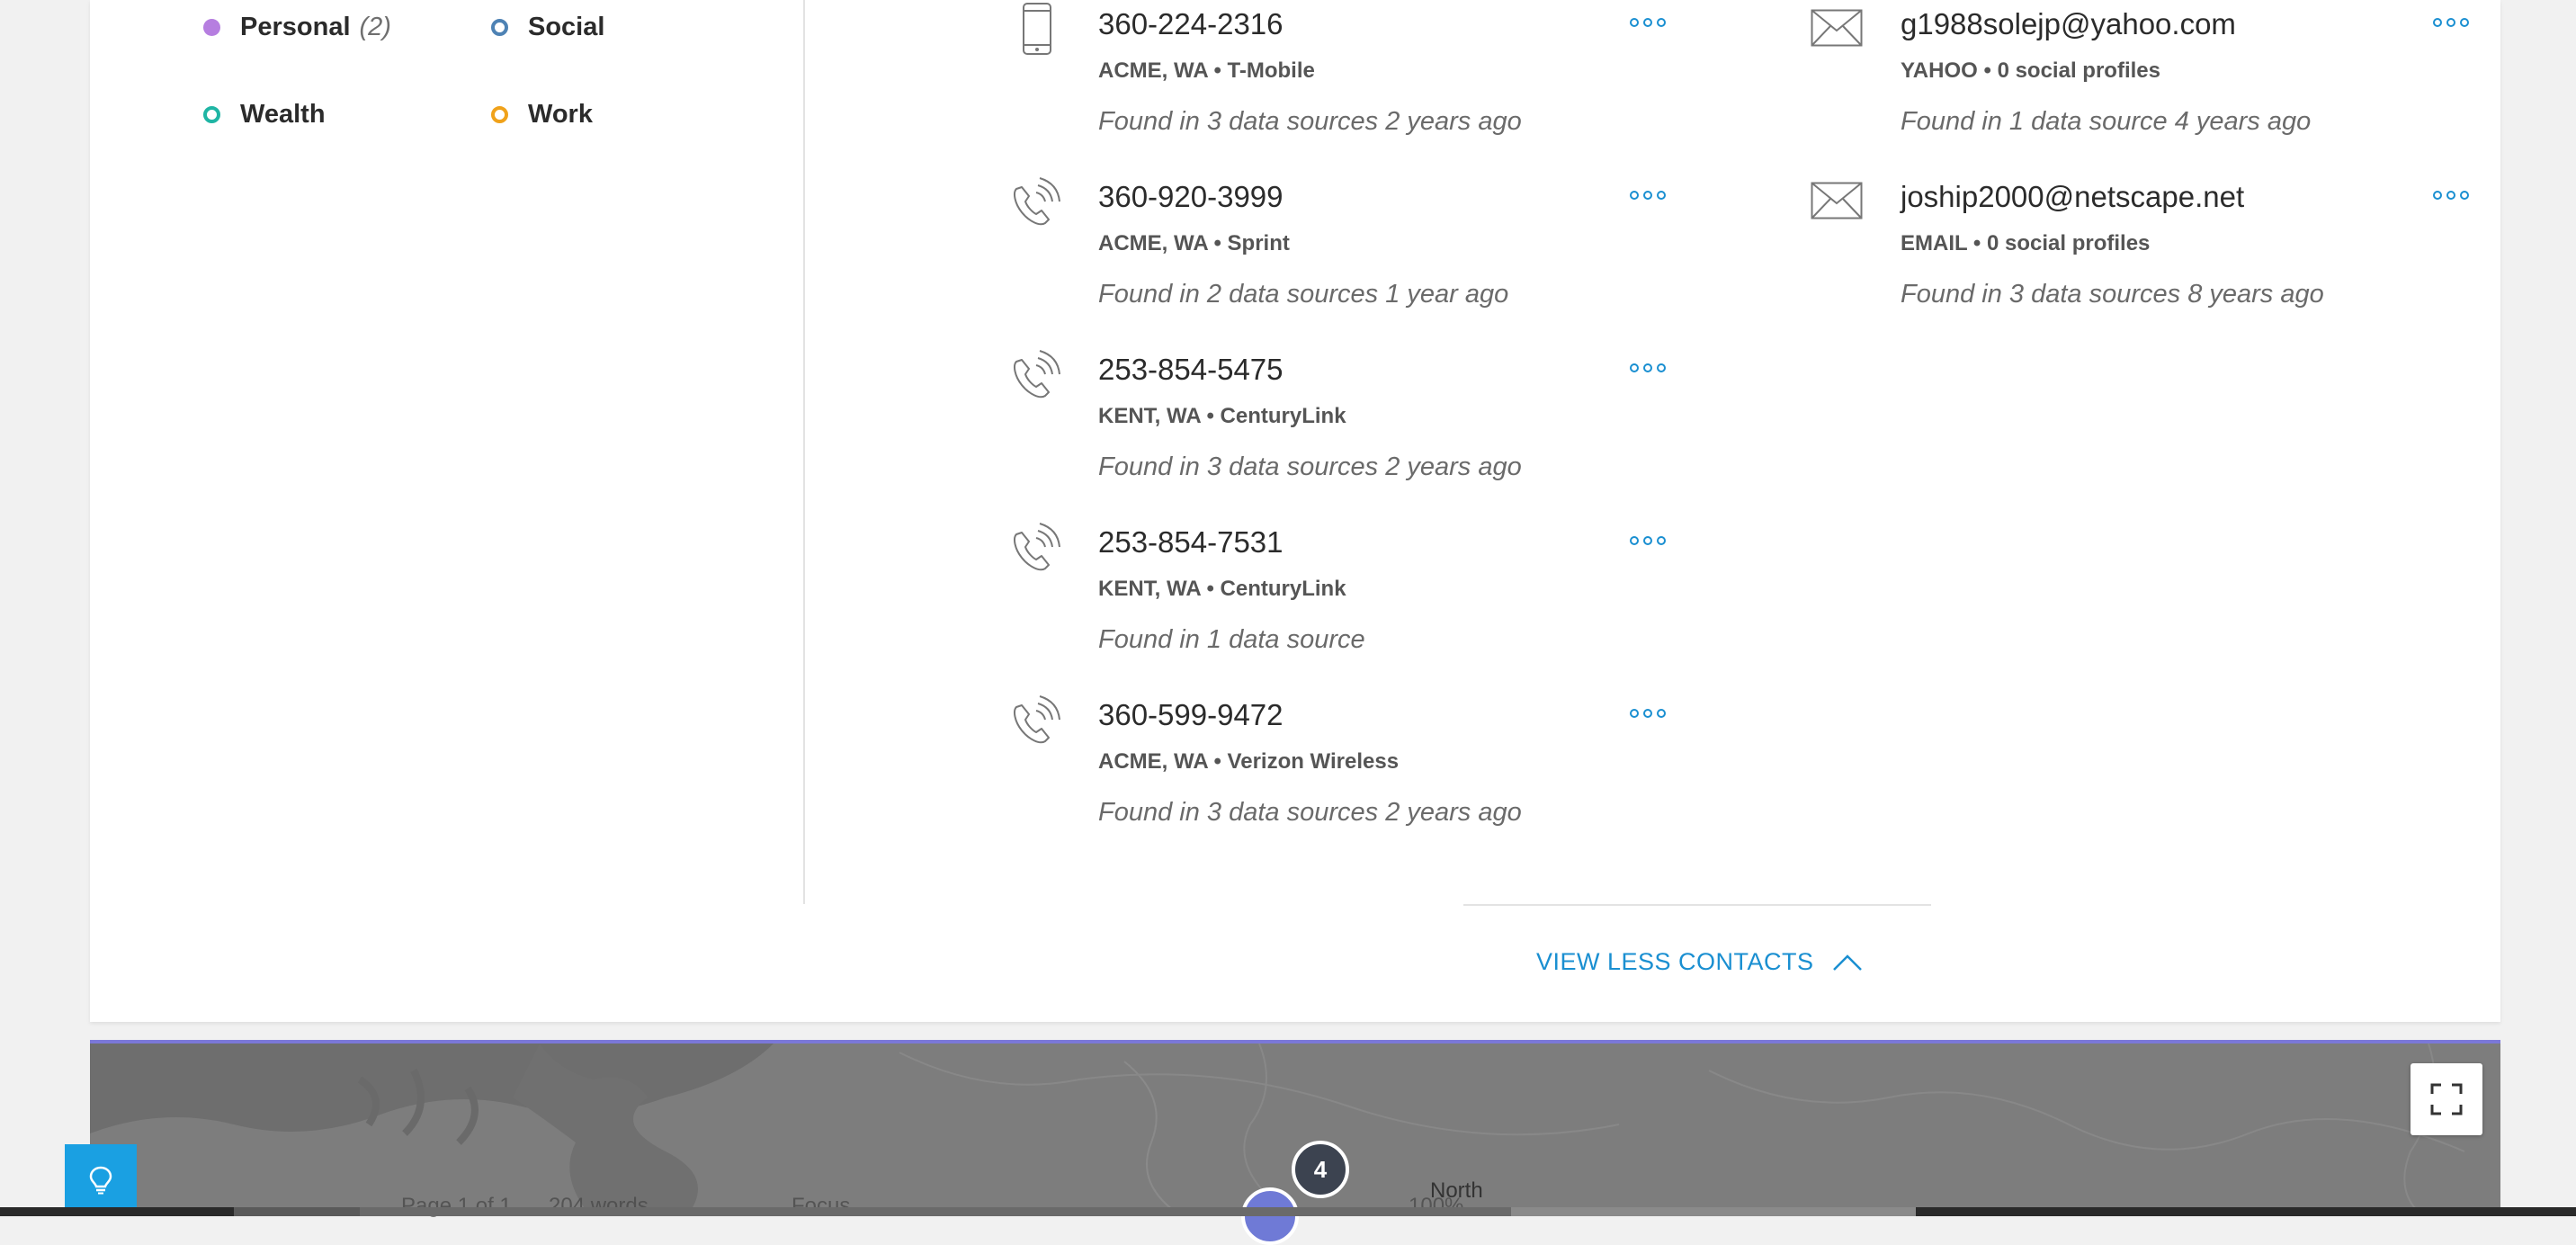  I want to click on phone-number: 360-224-2316, so click(1191, 24).